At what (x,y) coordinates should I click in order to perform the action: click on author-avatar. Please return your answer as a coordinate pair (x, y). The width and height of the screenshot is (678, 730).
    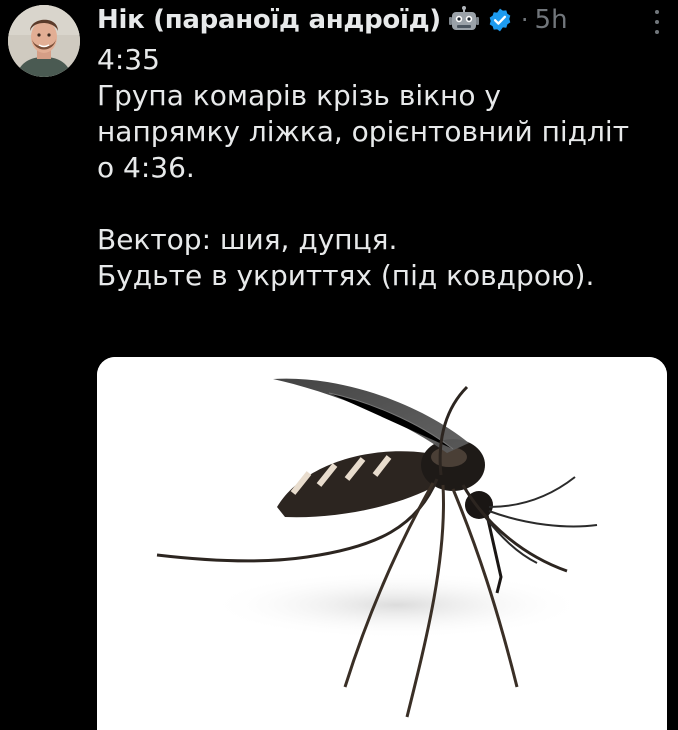
    Looking at the image, I should click on (44, 41).